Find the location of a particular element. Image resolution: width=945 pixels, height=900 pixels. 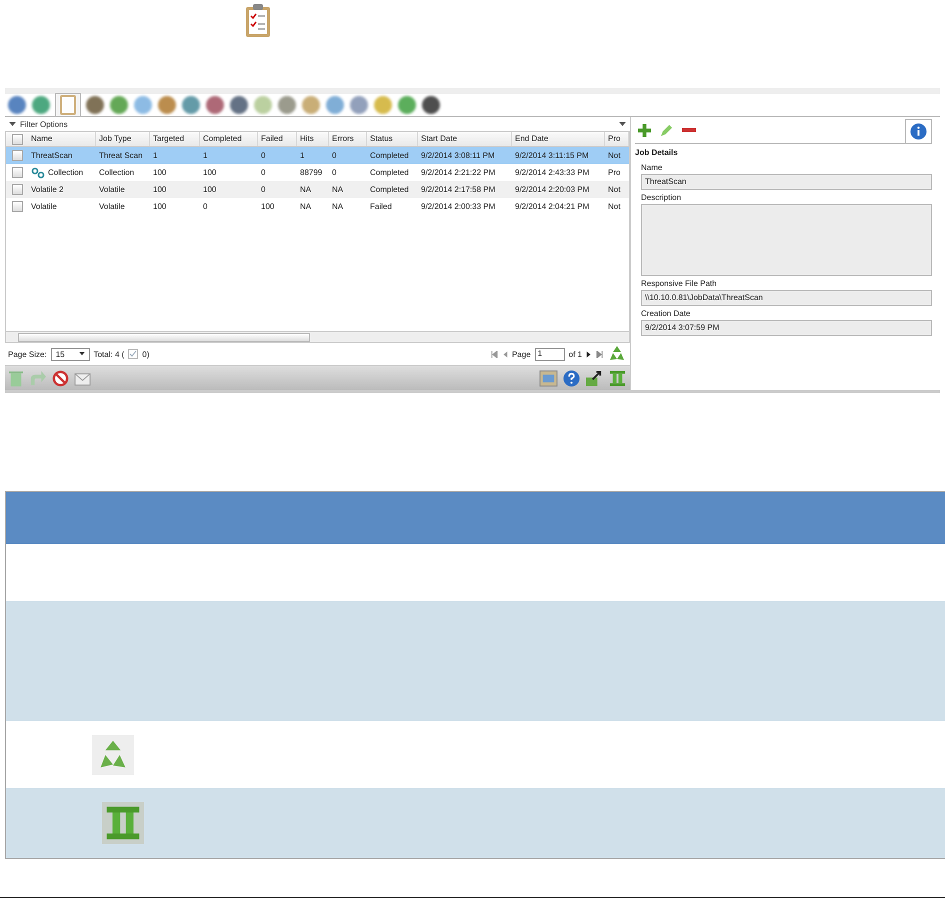

envelope-icon is located at coordinates (83, 378).